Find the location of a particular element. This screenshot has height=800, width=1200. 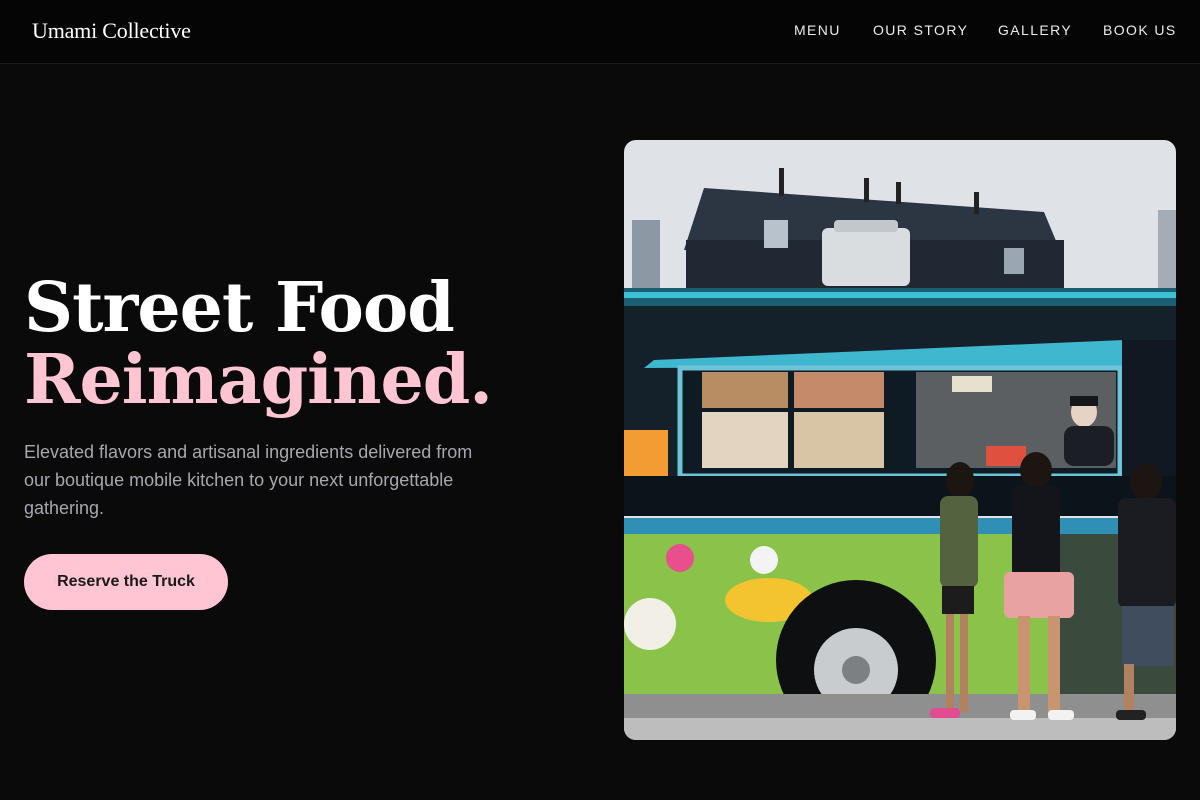

flower-art is located at coordinates (680, 558).